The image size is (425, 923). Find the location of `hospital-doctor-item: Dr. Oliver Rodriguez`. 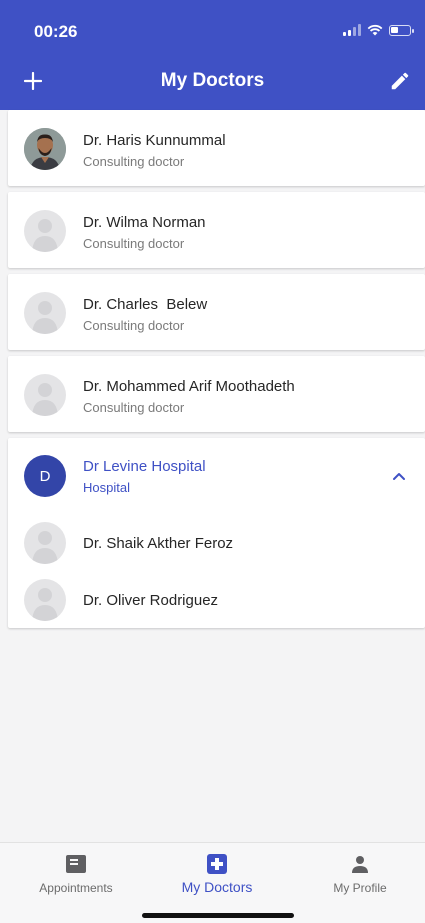

hospital-doctor-item: Dr. Oliver Rodriguez is located at coordinates (216, 599).